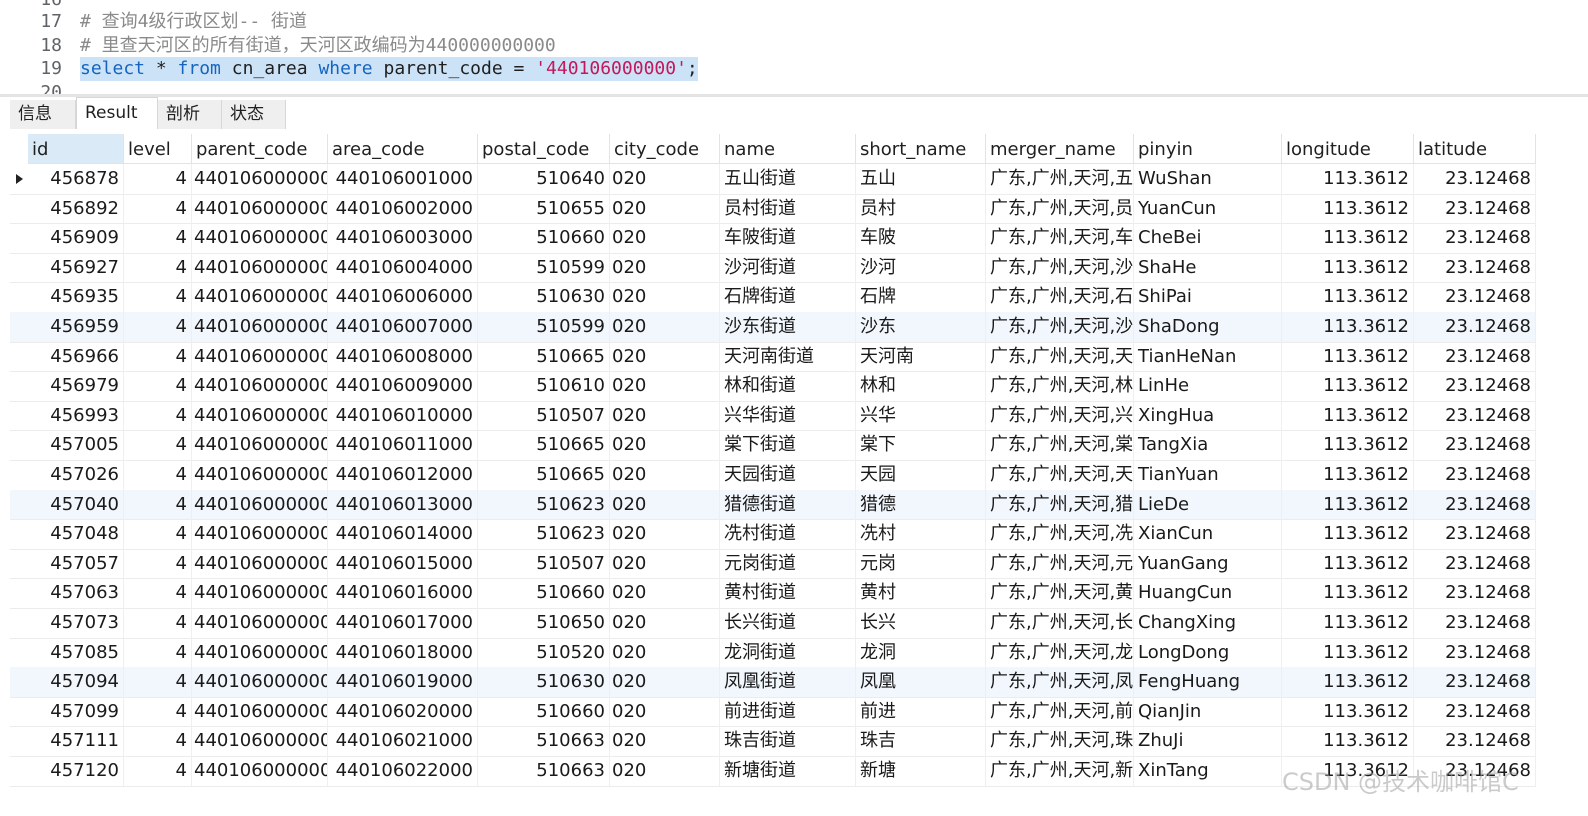 The width and height of the screenshot is (1588, 816). Describe the element at coordinates (788, 771) in the screenshot. I see `cell-name: 新塘街道` at that location.